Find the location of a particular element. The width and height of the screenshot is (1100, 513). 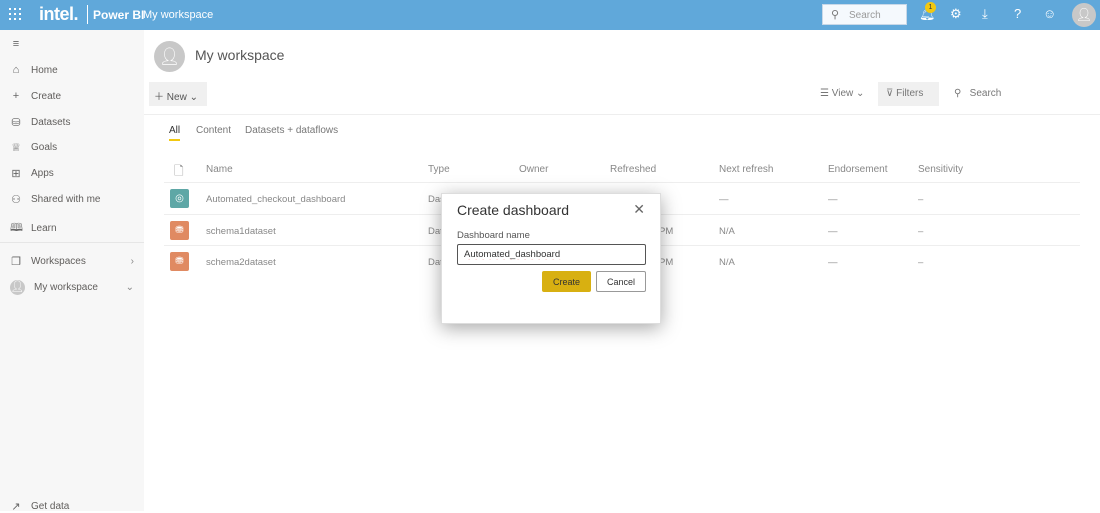

item-name: schema2dataset is located at coordinates (241, 262).